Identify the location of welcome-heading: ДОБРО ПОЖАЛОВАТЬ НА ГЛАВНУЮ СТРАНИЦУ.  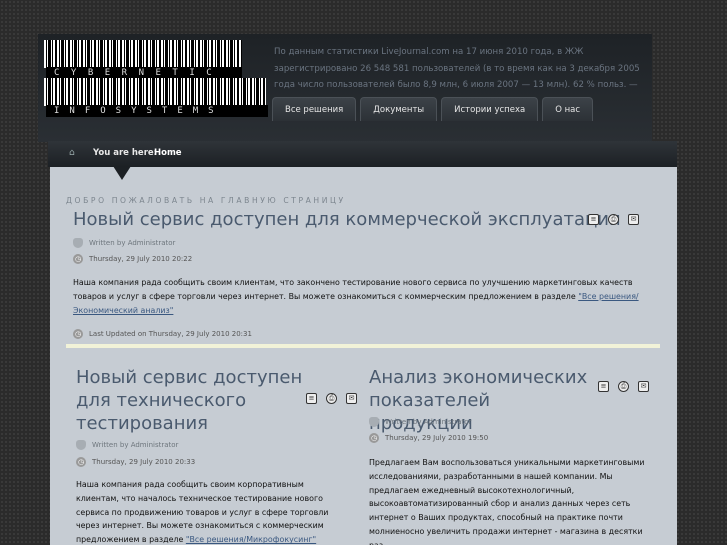
(206, 200).